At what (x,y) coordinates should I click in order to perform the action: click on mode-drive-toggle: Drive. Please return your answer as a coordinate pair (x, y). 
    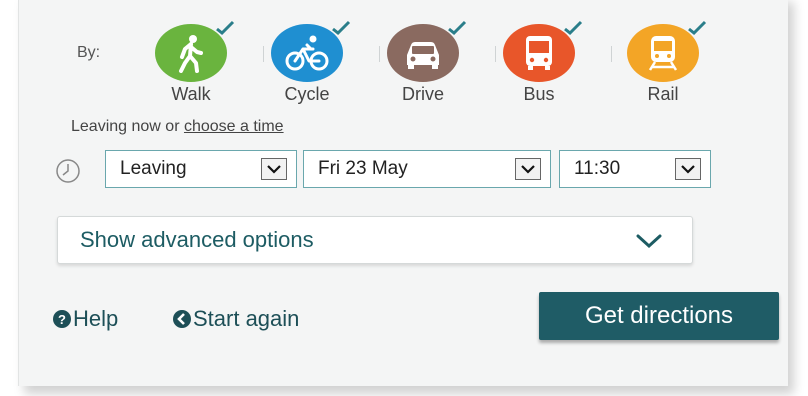
    Looking at the image, I should click on (423, 64).